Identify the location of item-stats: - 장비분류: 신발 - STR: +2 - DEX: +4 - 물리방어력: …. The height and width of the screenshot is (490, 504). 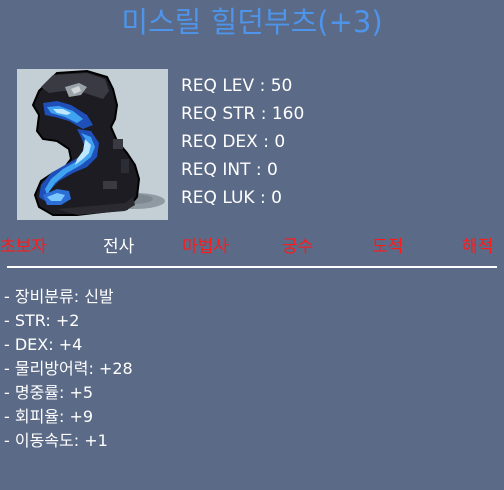
(68, 369).